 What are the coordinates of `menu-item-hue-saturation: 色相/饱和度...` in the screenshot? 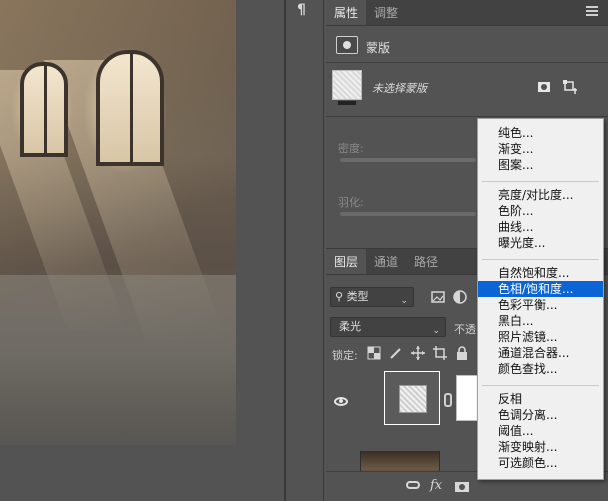 It's located at (540, 289).